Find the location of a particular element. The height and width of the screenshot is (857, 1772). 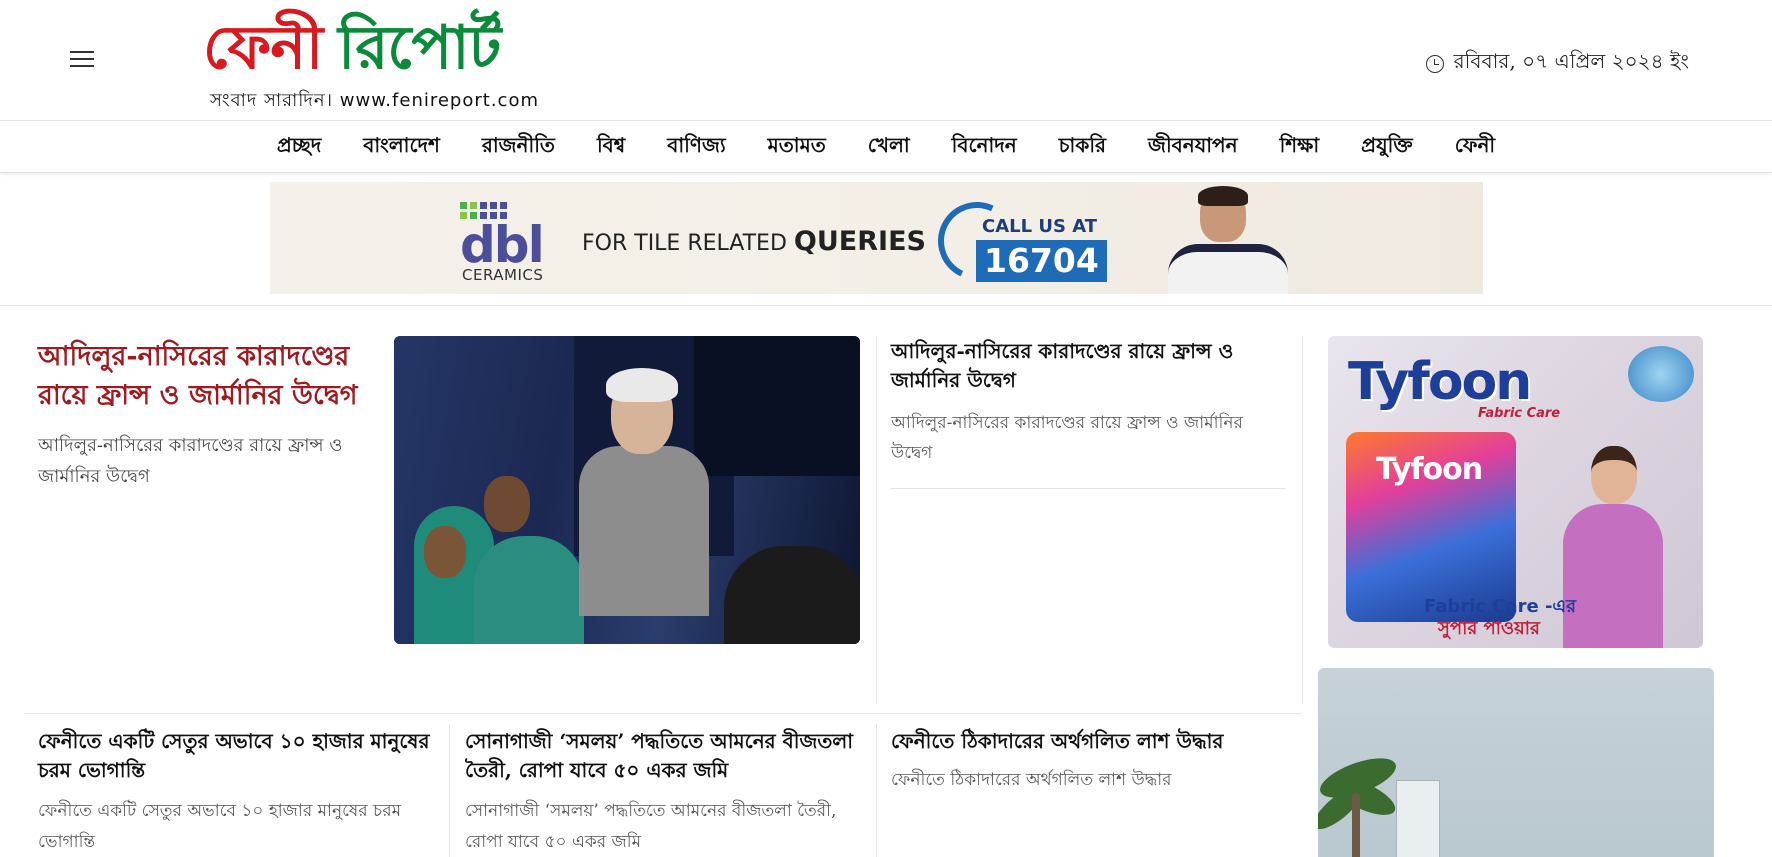

current-date: রবিবার, ০৭ এপ্রিল ২০২৪ ইং is located at coordinates (1557, 63).